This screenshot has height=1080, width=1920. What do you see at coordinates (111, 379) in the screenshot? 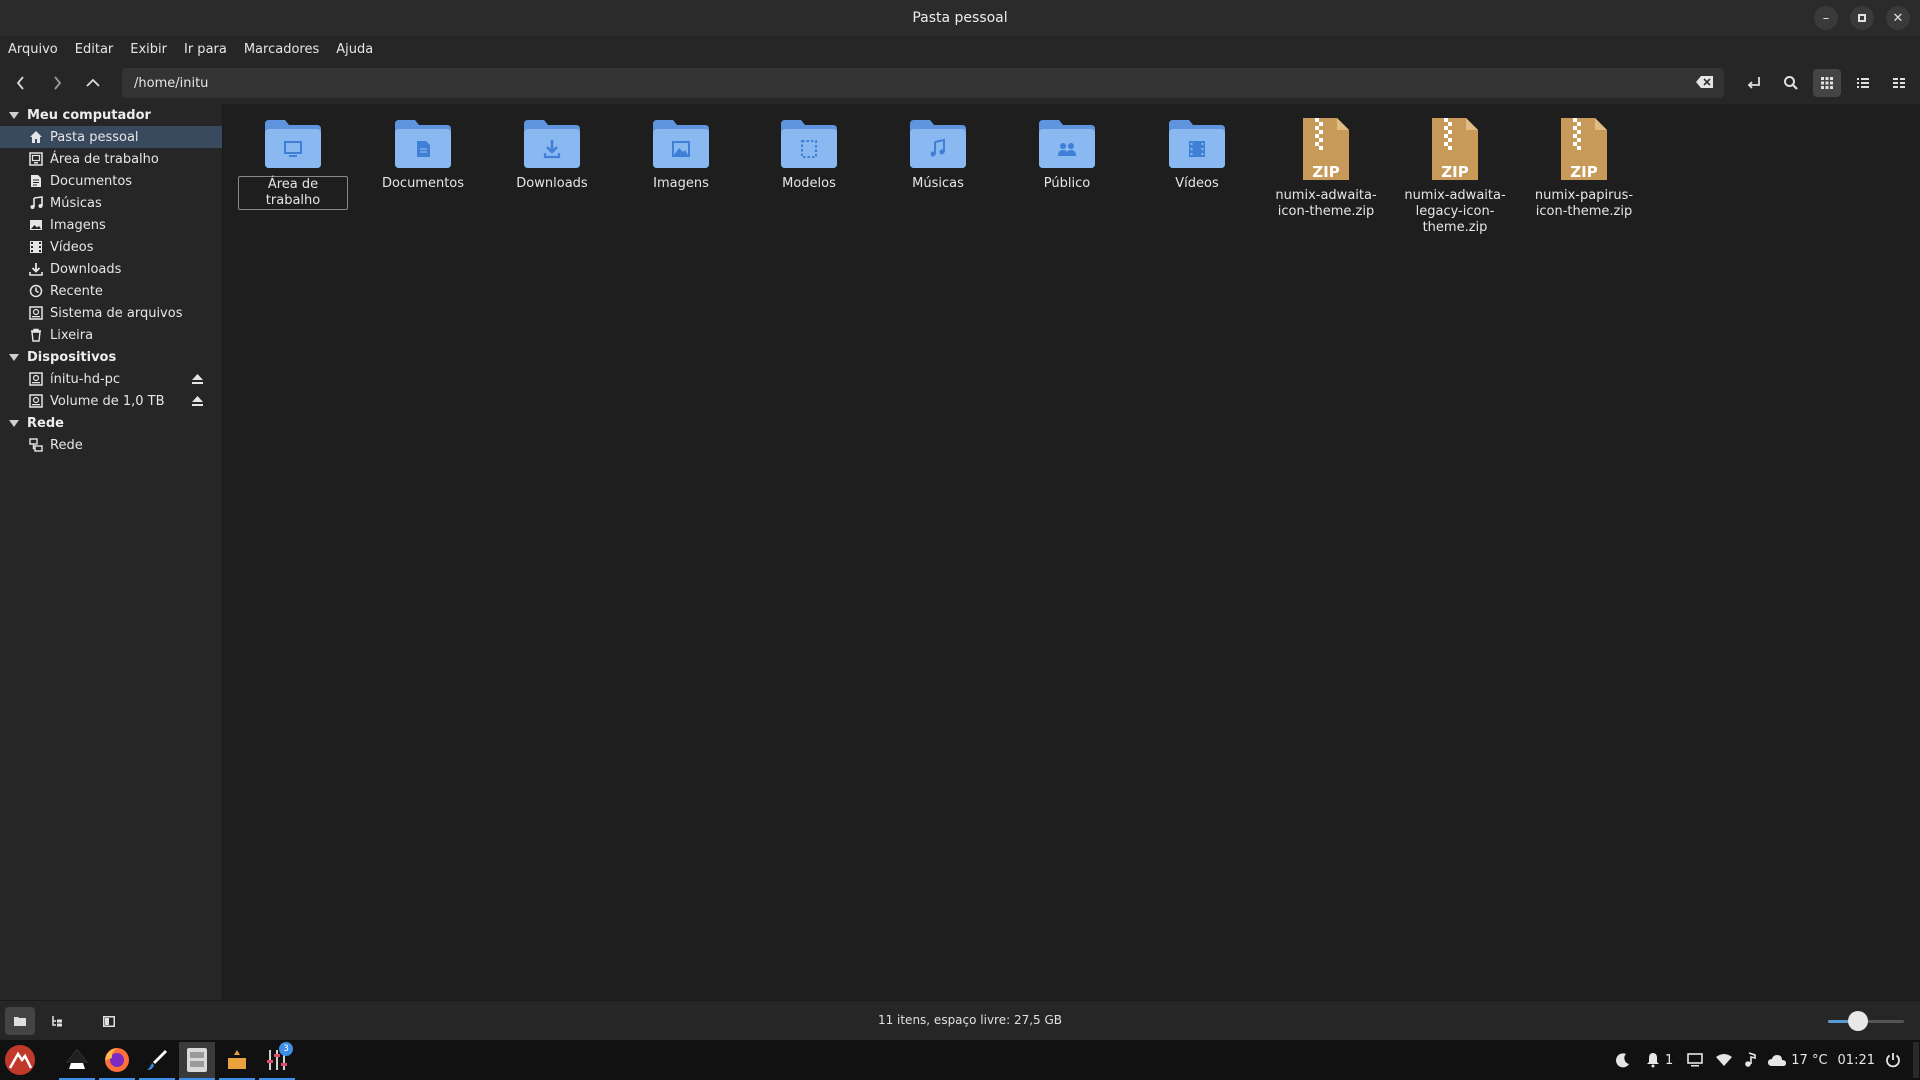
I see `sidebar-item-initu-hd-pc: ínitu-hd-pc` at bounding box center [111, 379].